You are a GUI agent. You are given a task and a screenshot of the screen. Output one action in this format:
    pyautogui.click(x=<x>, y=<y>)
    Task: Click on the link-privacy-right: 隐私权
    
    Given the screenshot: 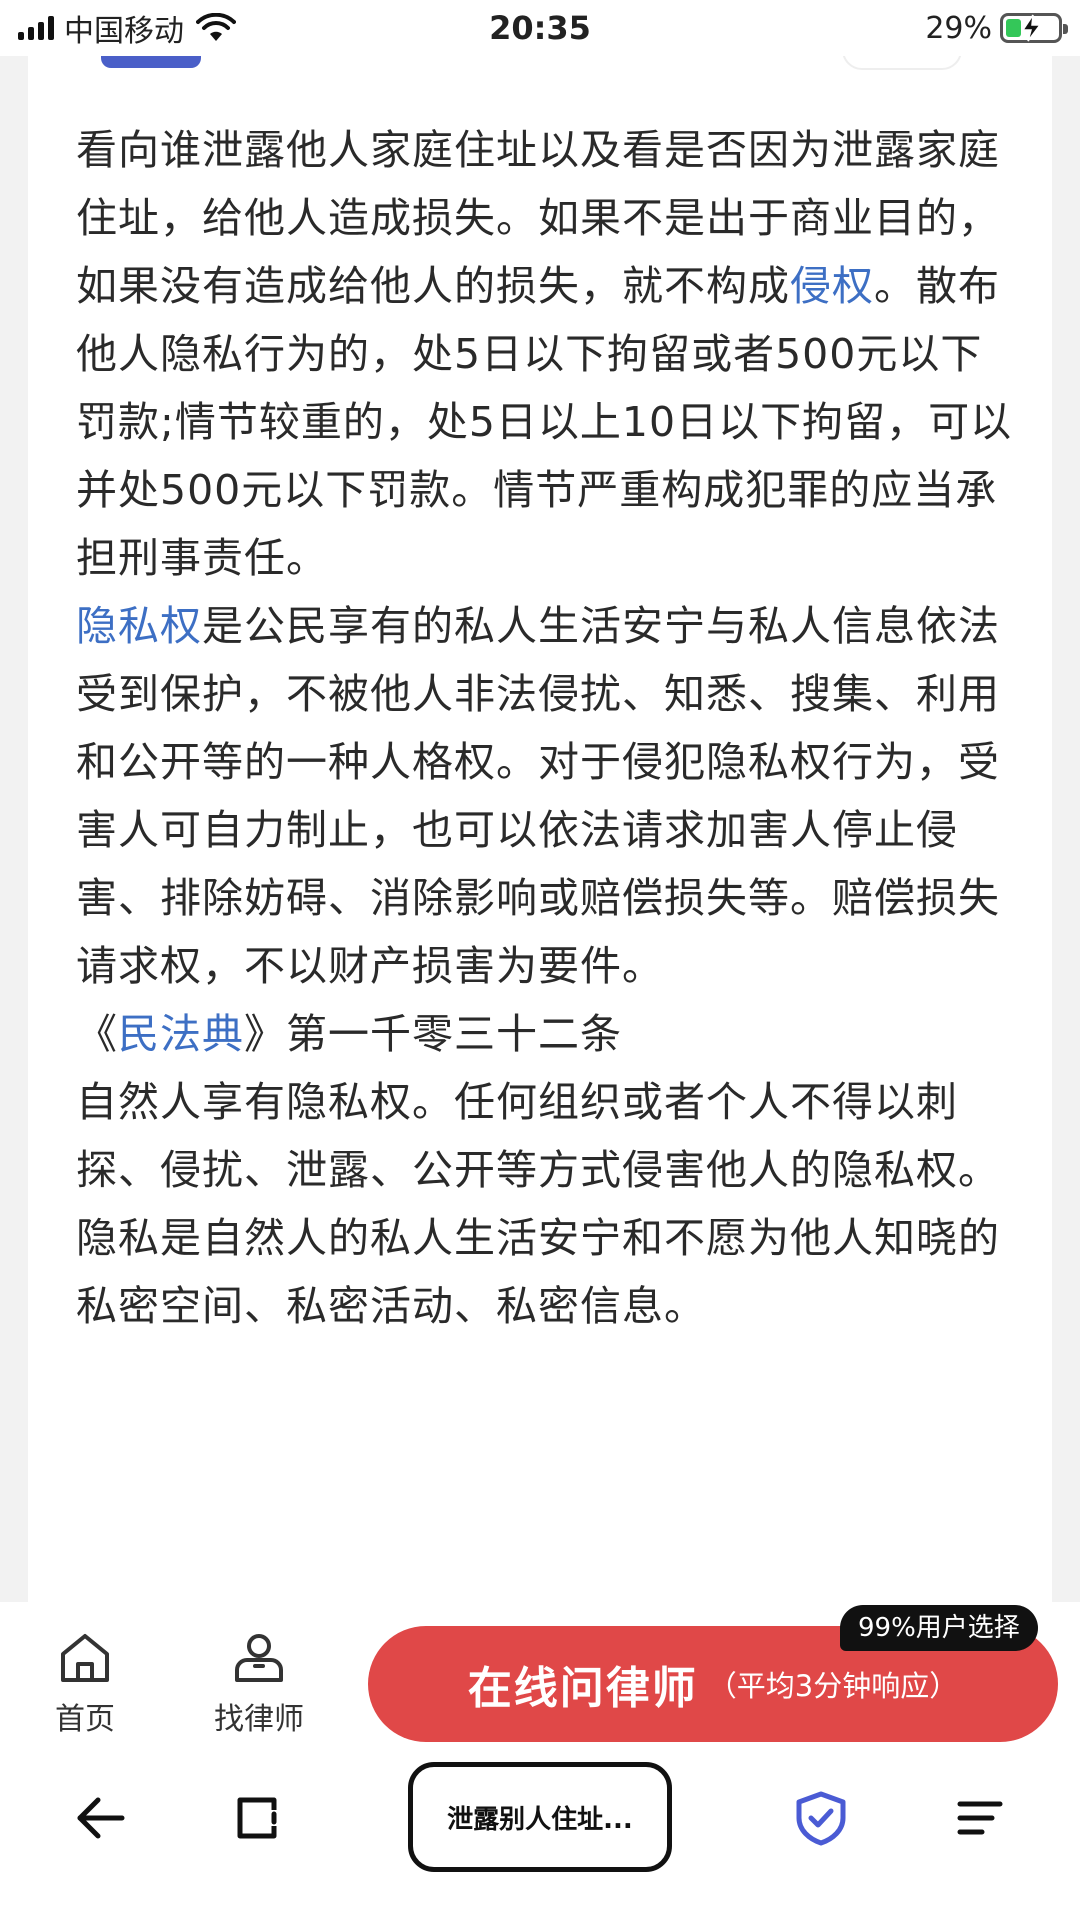 What is the action you would take?
    pyautogui.click(x=139, y=626)
    